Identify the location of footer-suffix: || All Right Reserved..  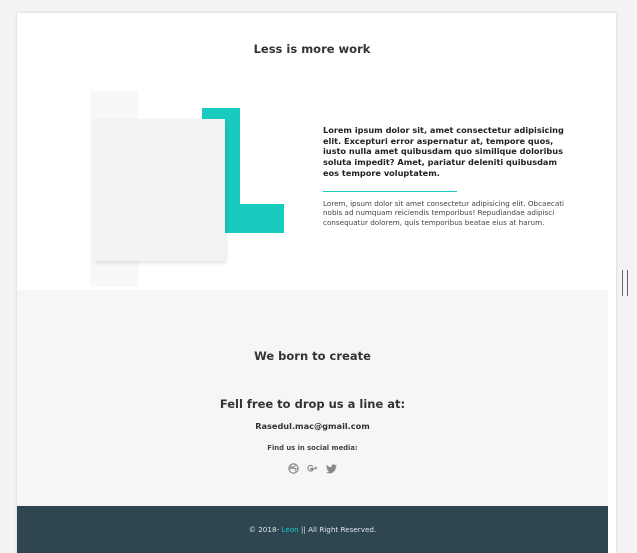
(338, 529).